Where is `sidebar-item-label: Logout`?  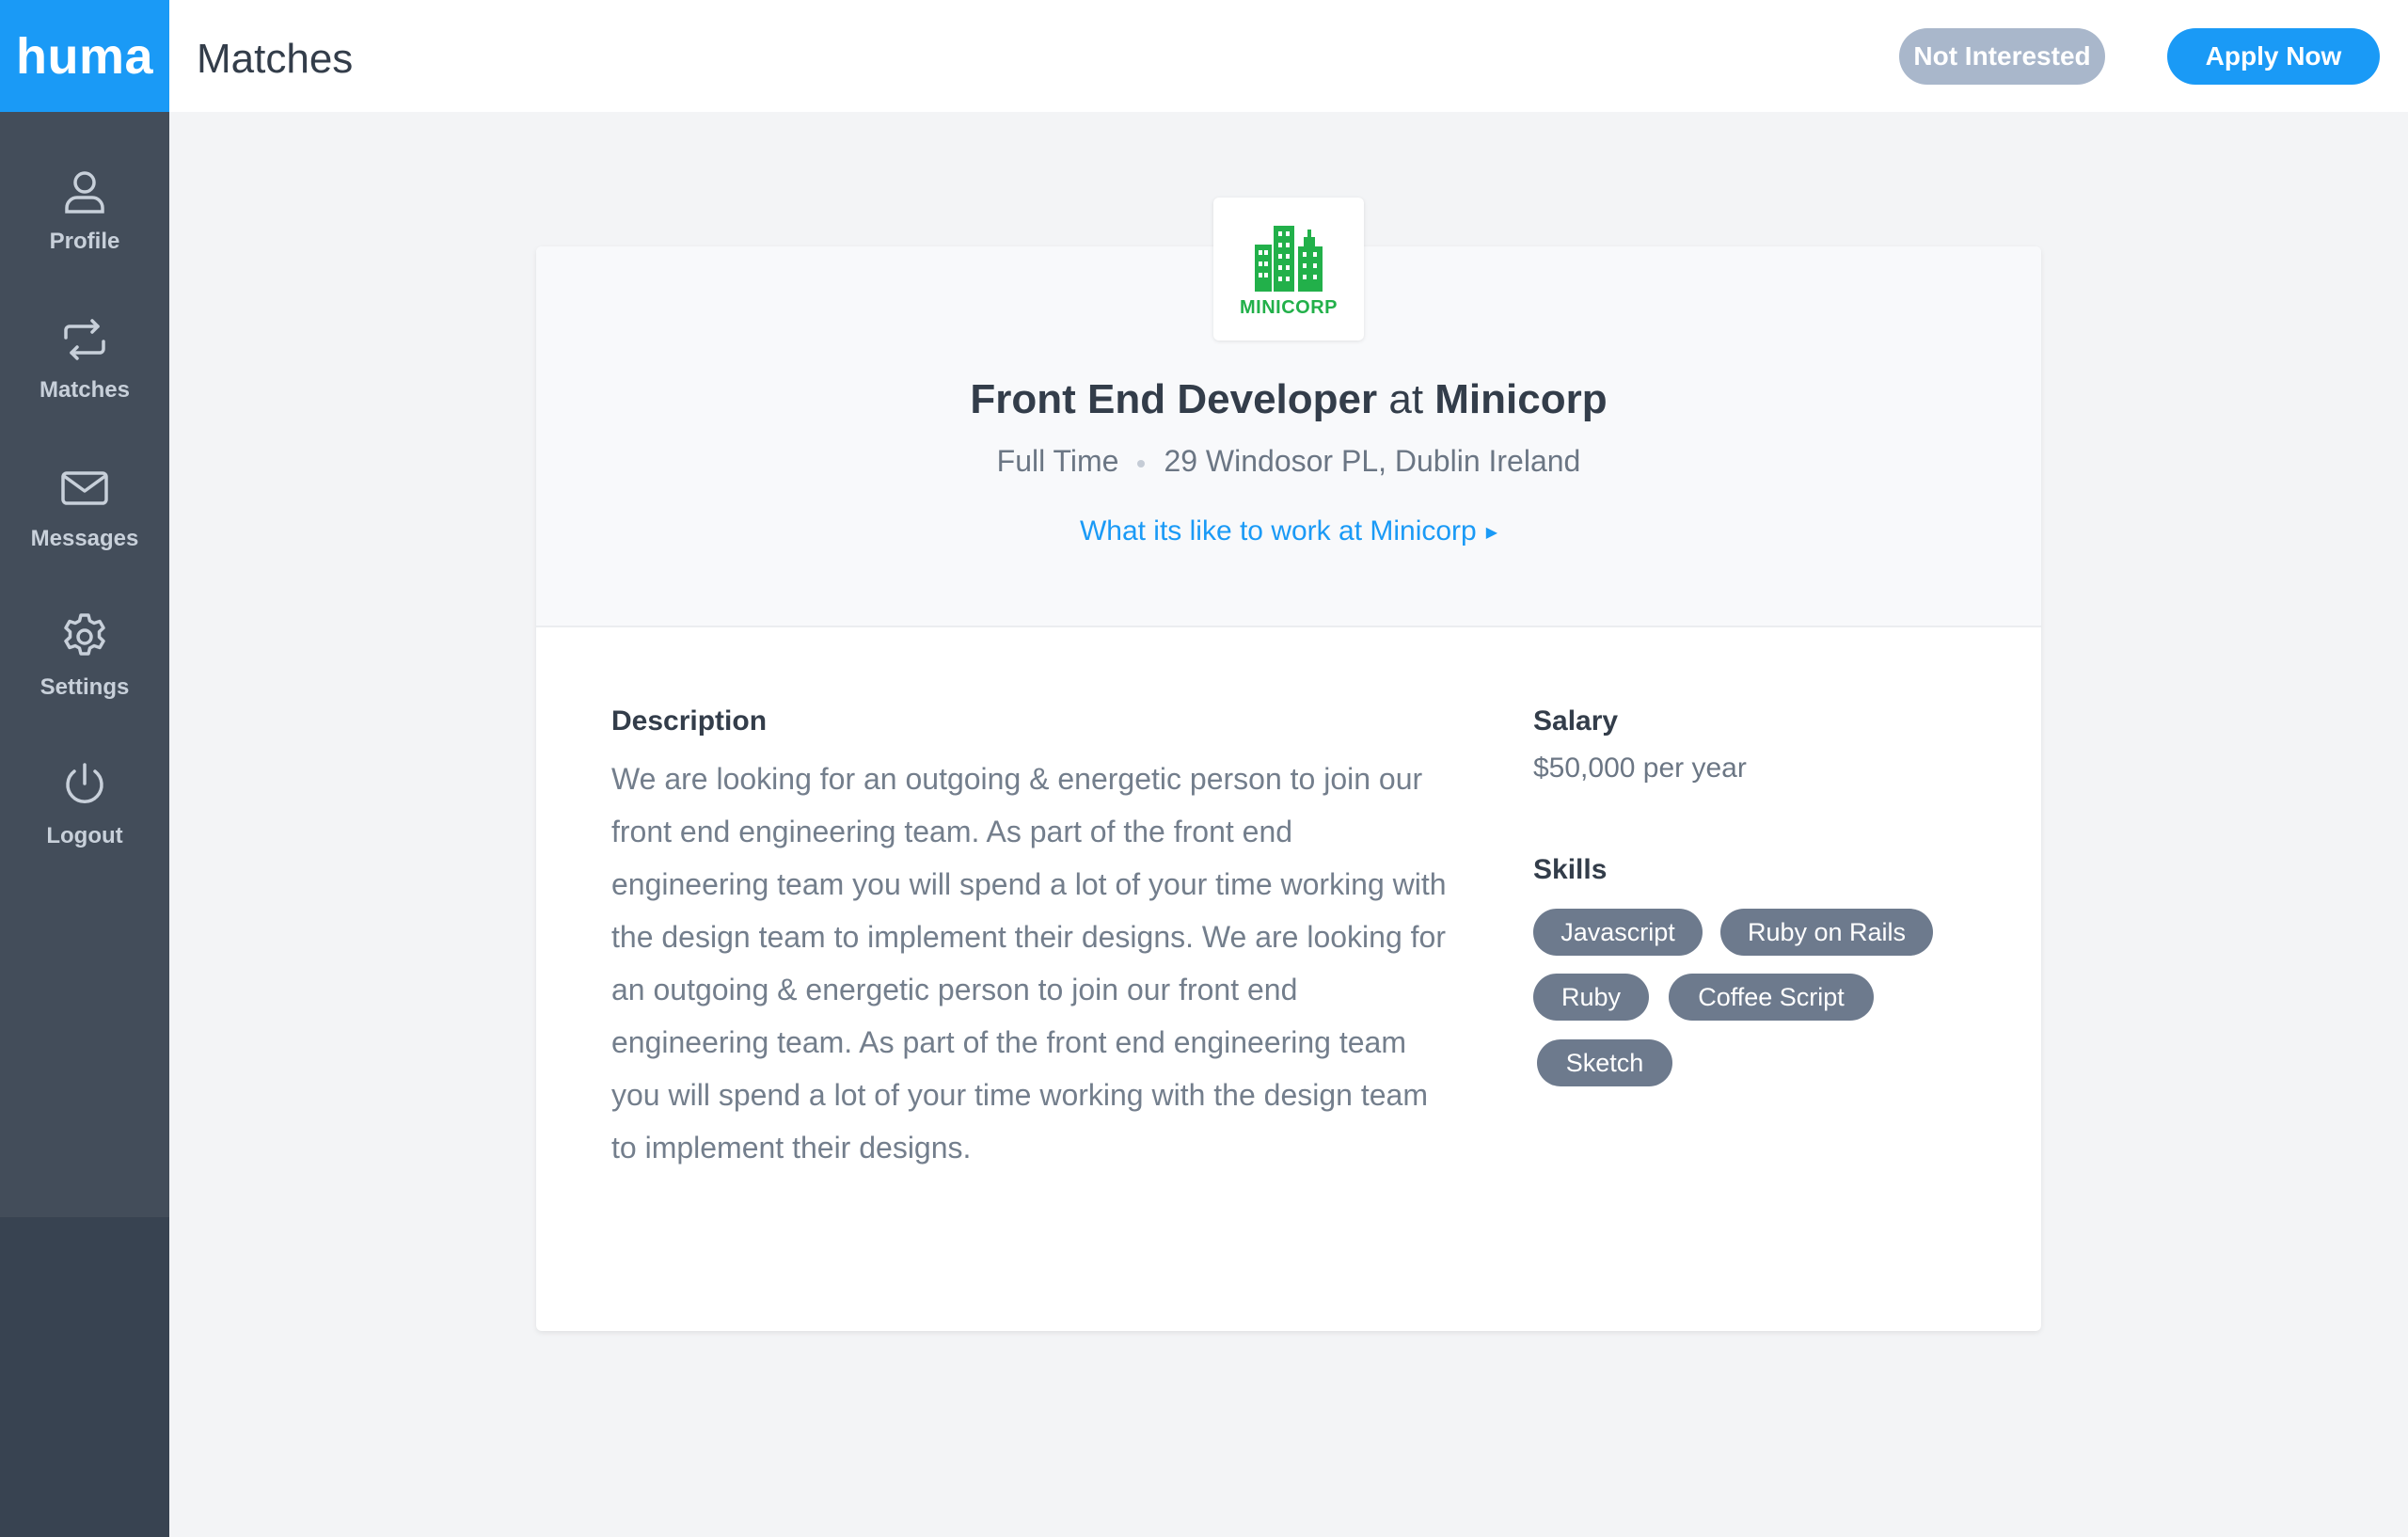
sidebar-item-label: Logout is located at coordinates (85, 835).